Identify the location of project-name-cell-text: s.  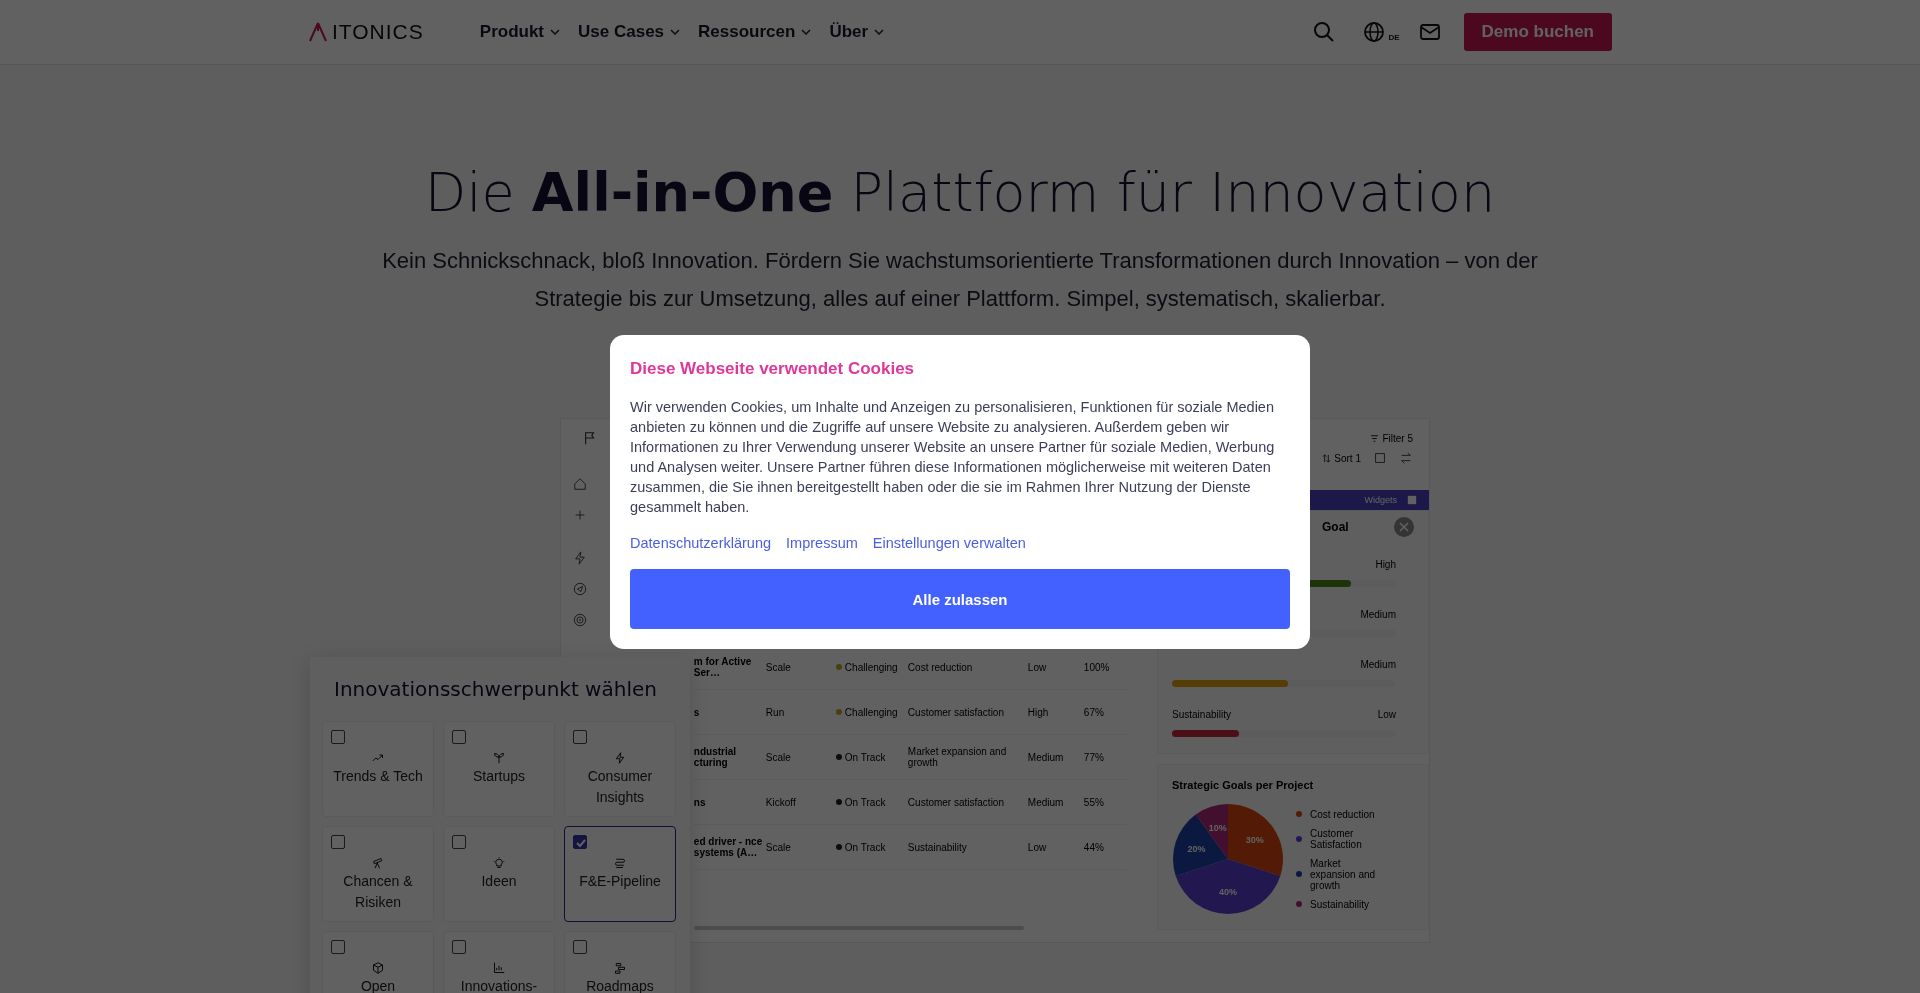
(697, 712).